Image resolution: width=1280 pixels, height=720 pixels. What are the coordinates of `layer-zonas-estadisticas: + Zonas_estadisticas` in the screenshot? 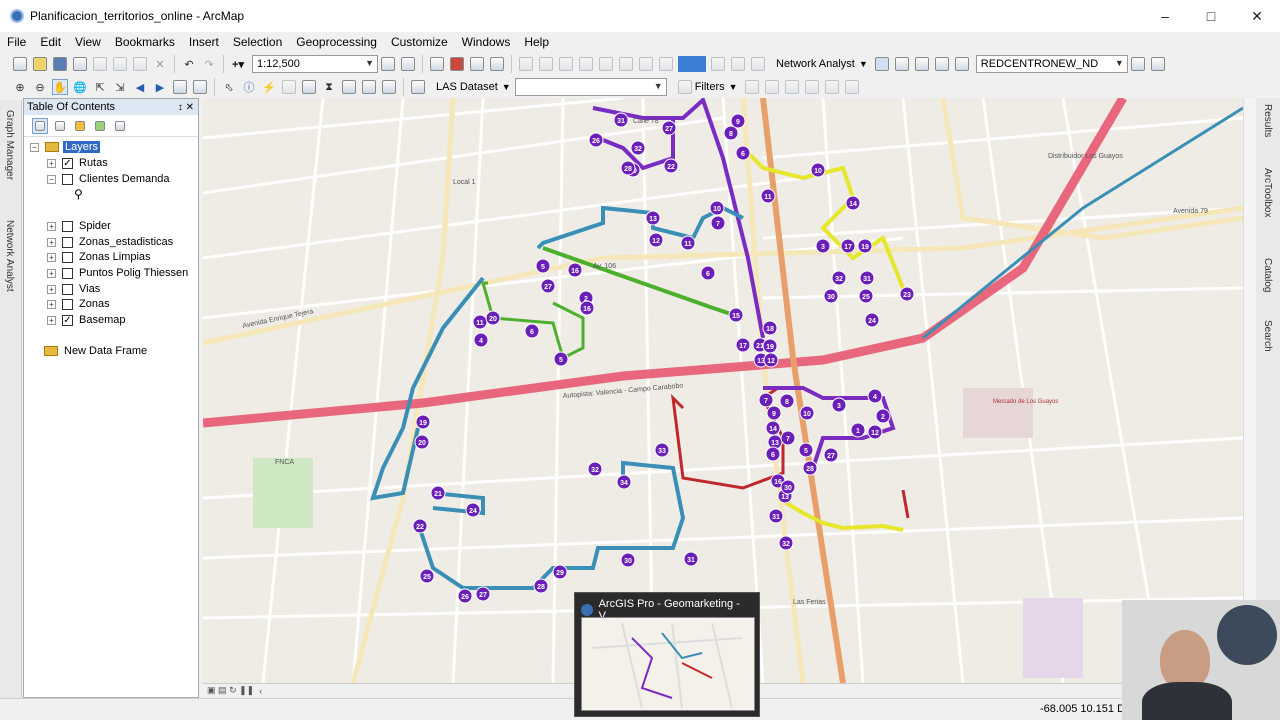 It's located at (110, 242).